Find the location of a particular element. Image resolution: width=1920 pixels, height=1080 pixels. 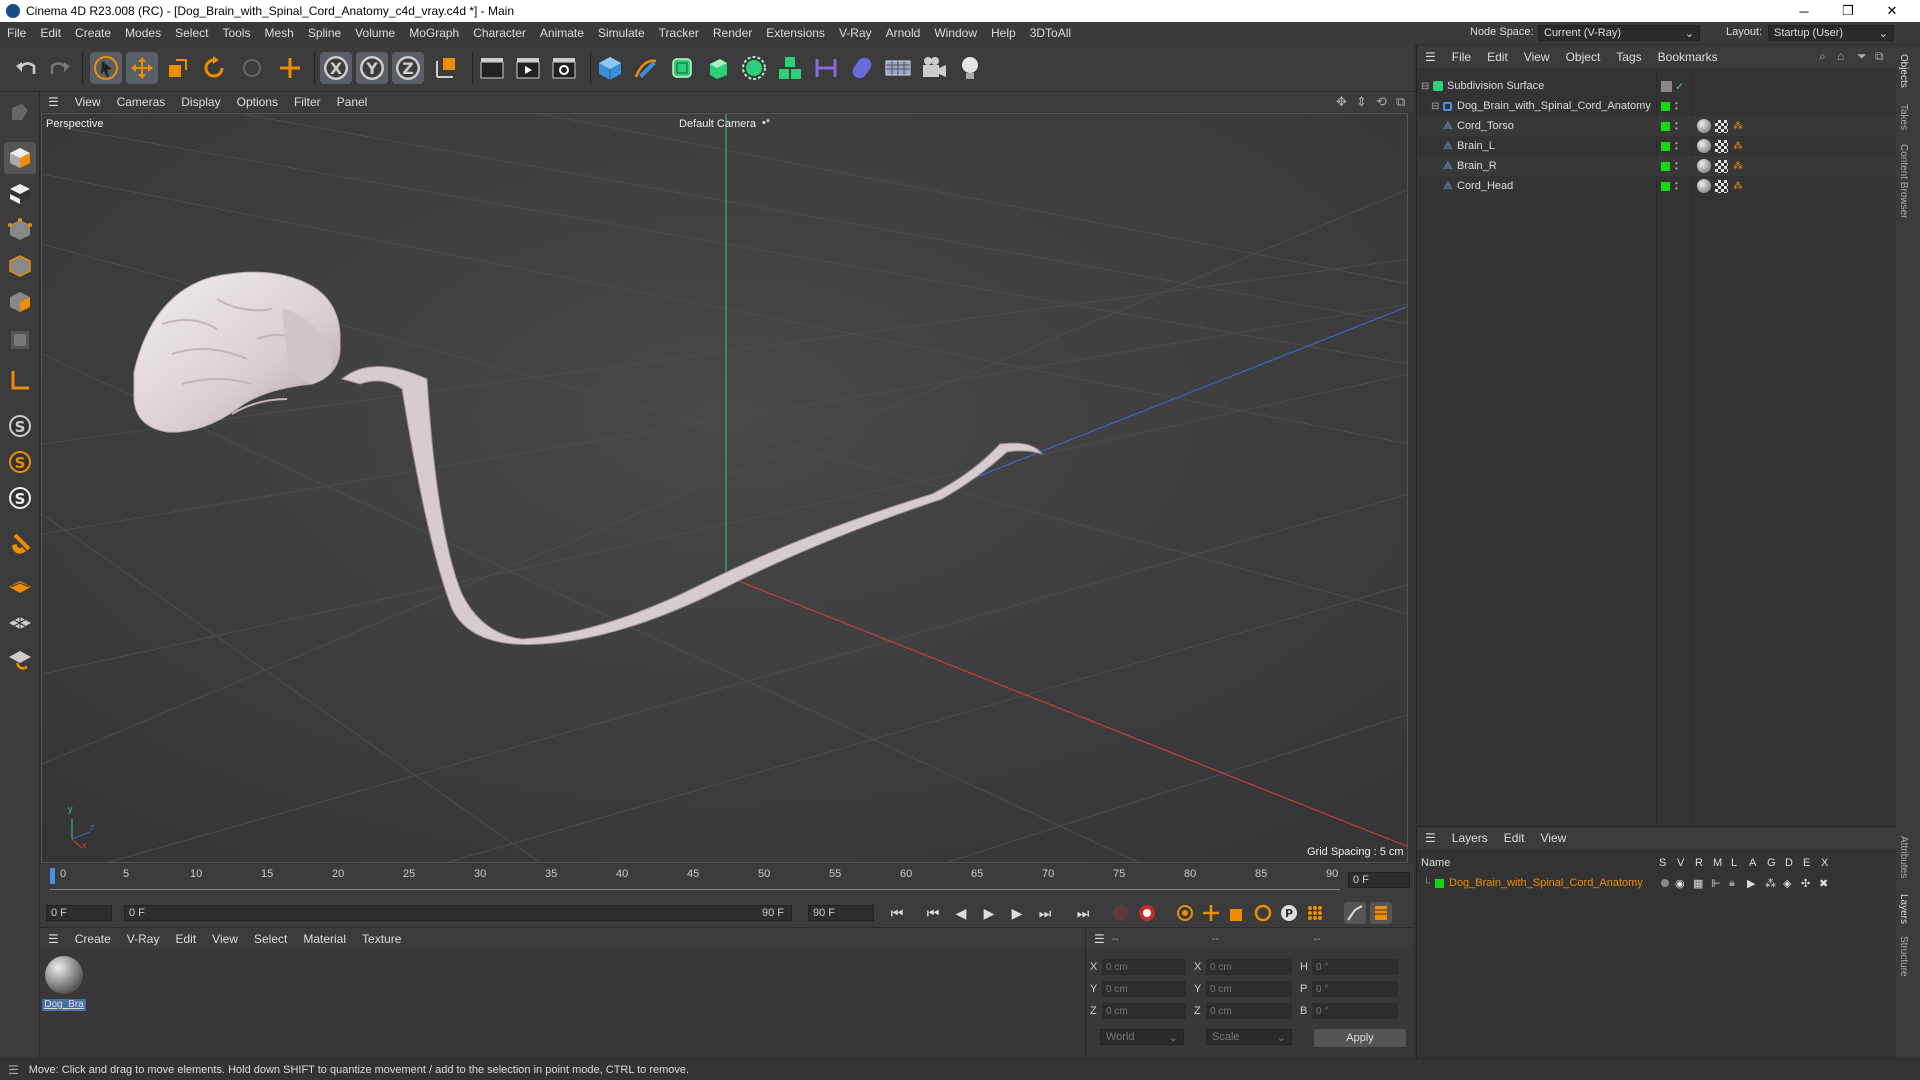

model-mode-button is located at coordinates (20, 158).